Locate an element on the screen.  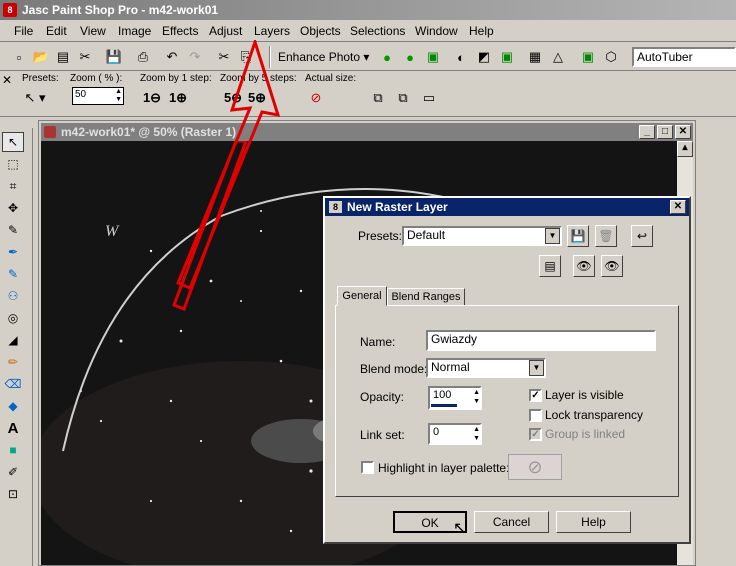
dropper-tool-icon: ✎ is located at coordinates (13, 230).